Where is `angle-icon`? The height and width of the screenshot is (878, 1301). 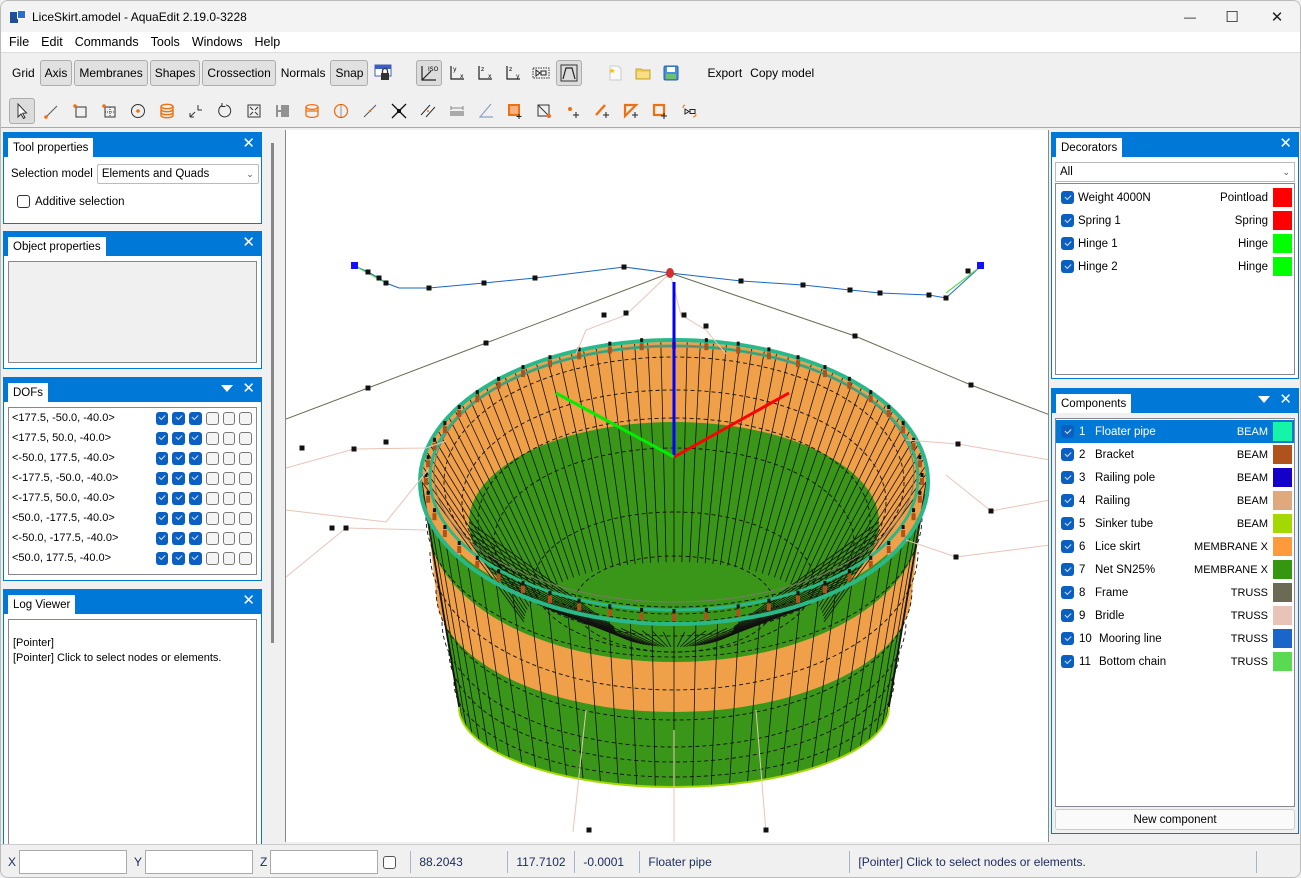 angle-icon is located at coordinates (486, 111).